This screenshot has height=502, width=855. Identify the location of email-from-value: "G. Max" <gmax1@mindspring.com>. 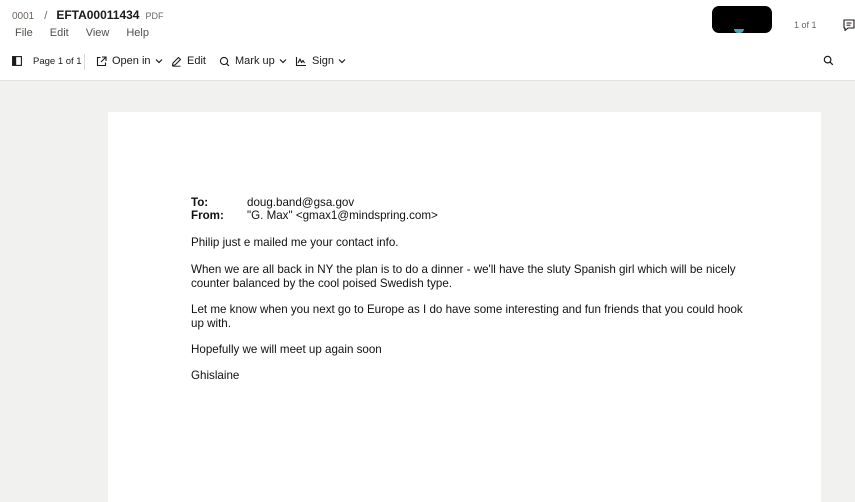
(342, 215).